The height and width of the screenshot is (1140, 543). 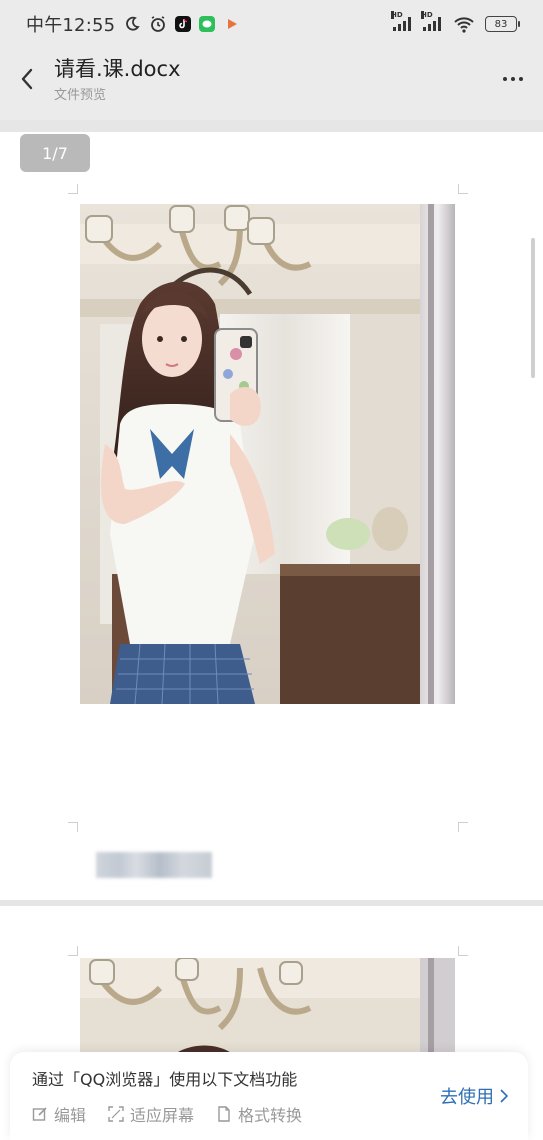 I want to click on battery-icon: 83, so click(x=502, y=24).